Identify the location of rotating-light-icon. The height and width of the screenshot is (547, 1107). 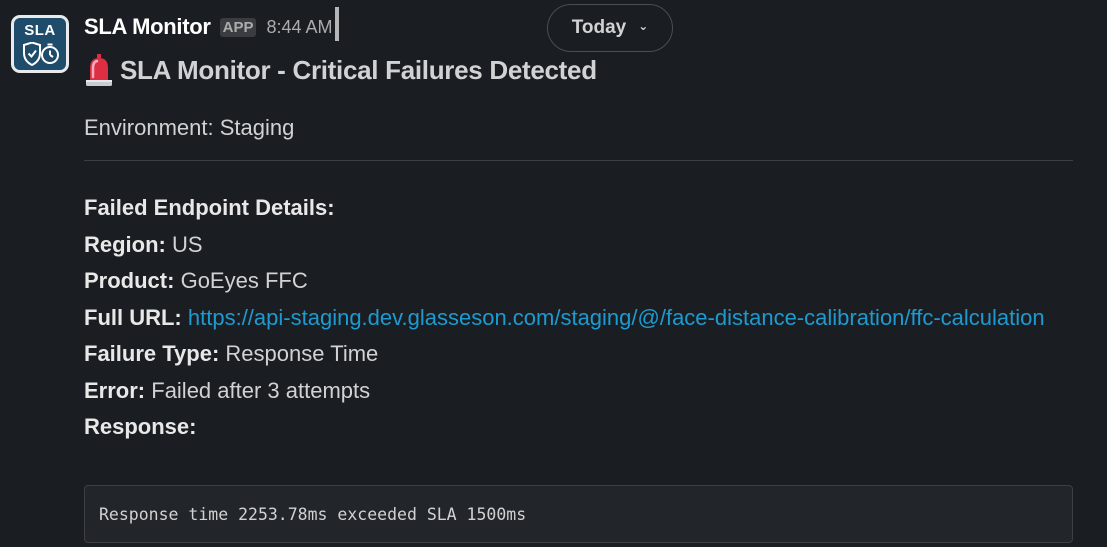
(99, 70).